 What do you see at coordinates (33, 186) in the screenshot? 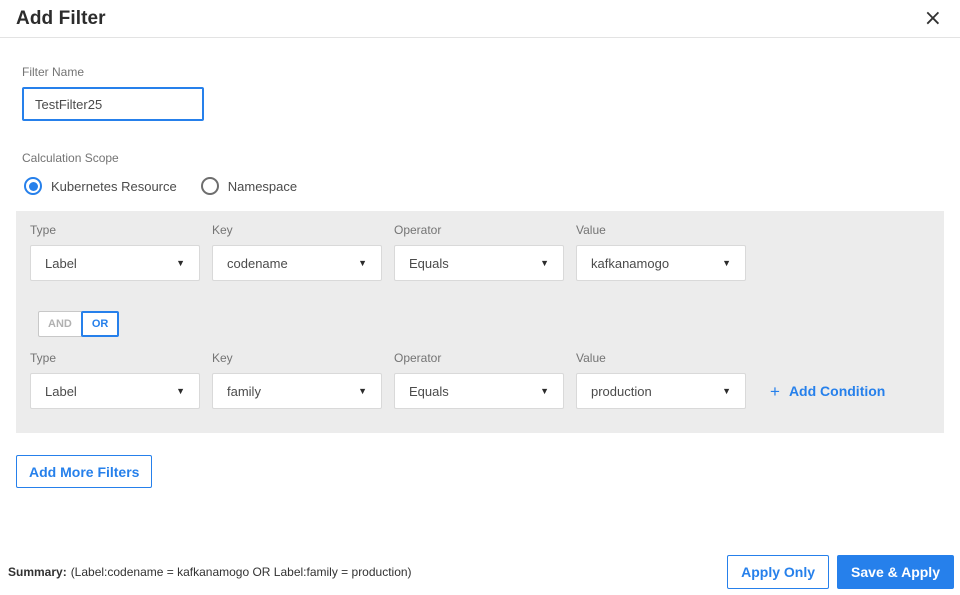
I see `radio-selected-icon` at bounding box center [33, 186].